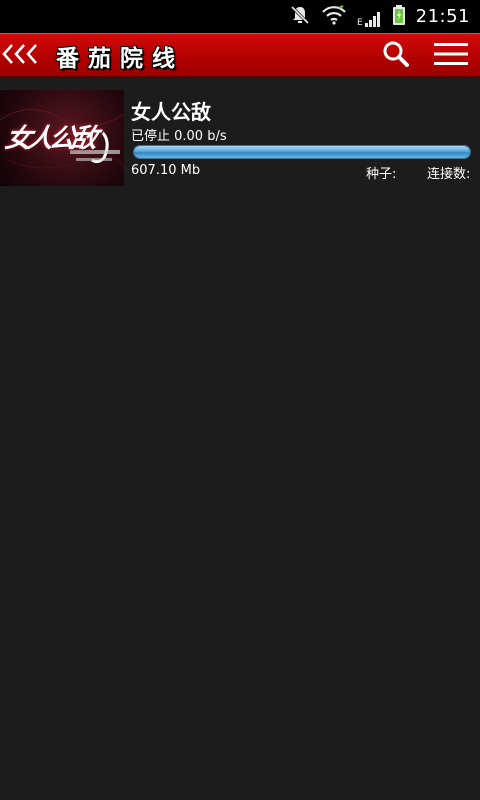  I want to click on status-icons: E 21:51, so click(379, 16).